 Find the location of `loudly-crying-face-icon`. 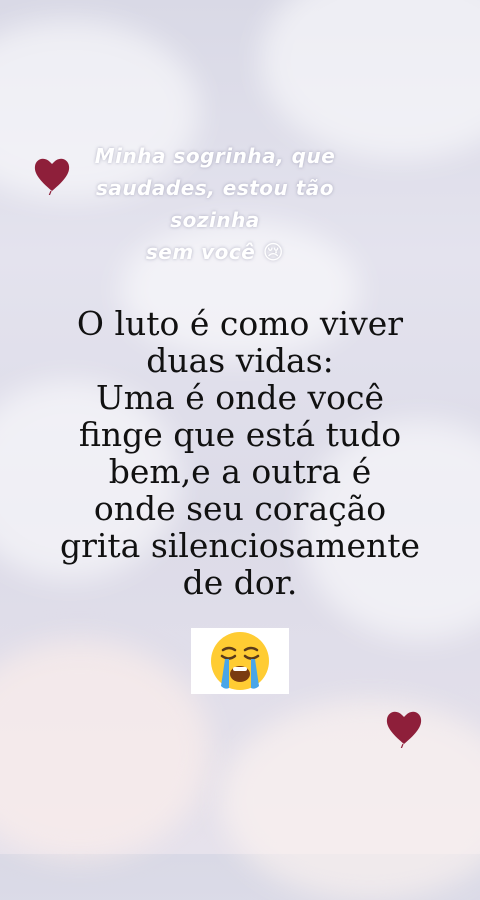

loudly-crying-face-icon is located at coordinates (240, 661).